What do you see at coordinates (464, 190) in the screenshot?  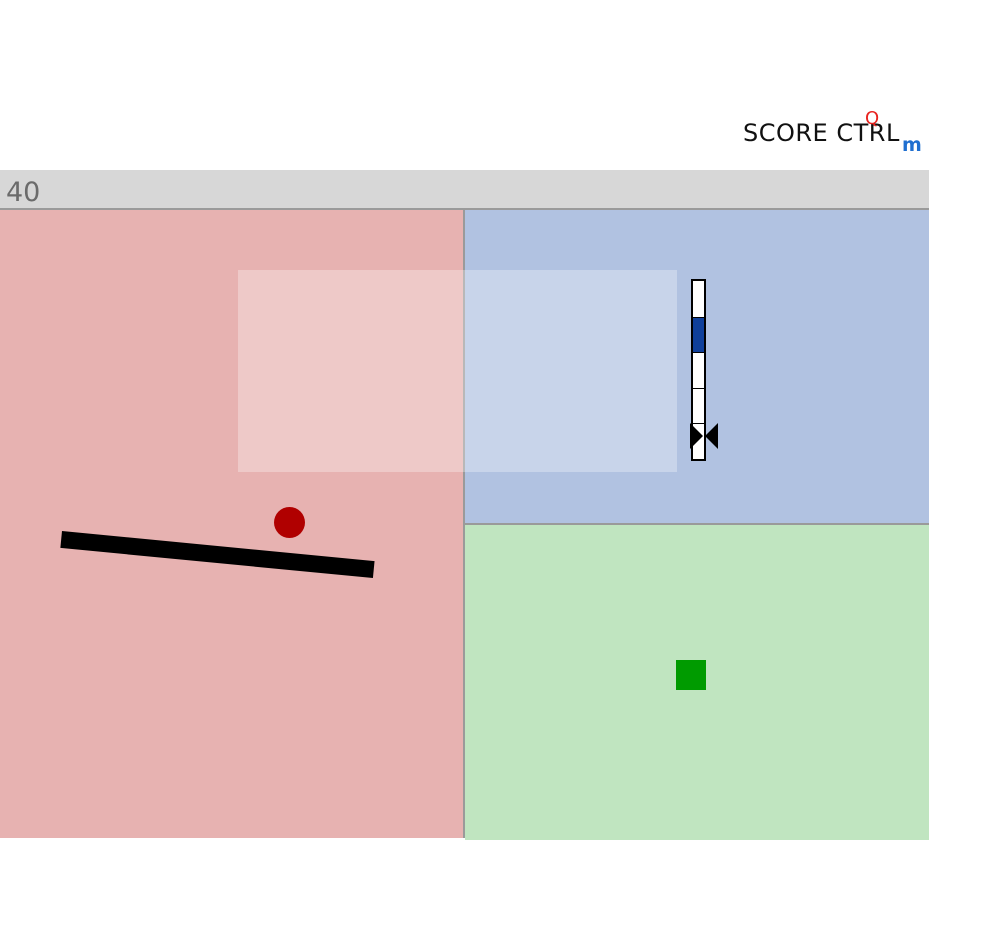 I see `score-bar: 40` at bounding box center [464, 190].